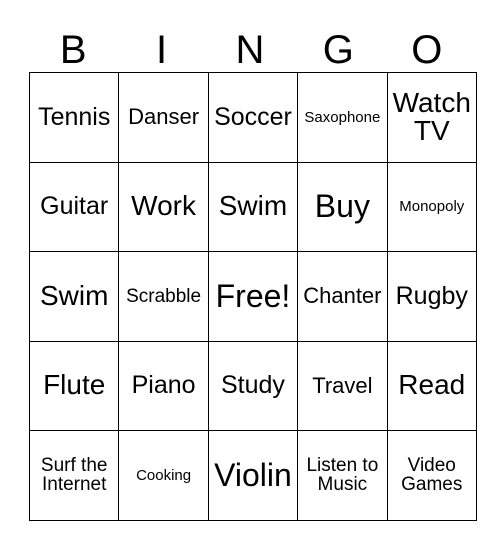  I want to click on bingo-cell-label: Soccer, so click(253, 116).